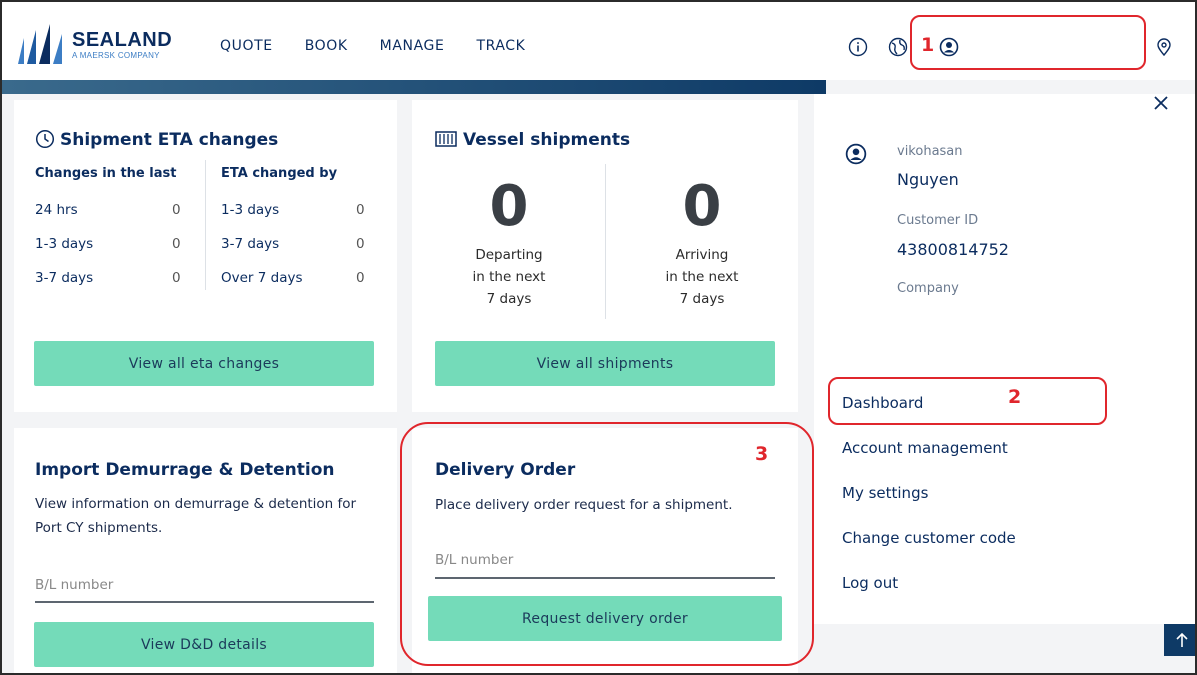 The width and height of the screenshot is (1197, 675). Describe the element at coordinates (279, 173) in the screenshot. I see `eta-col2-header: ETA changed by` at that location.